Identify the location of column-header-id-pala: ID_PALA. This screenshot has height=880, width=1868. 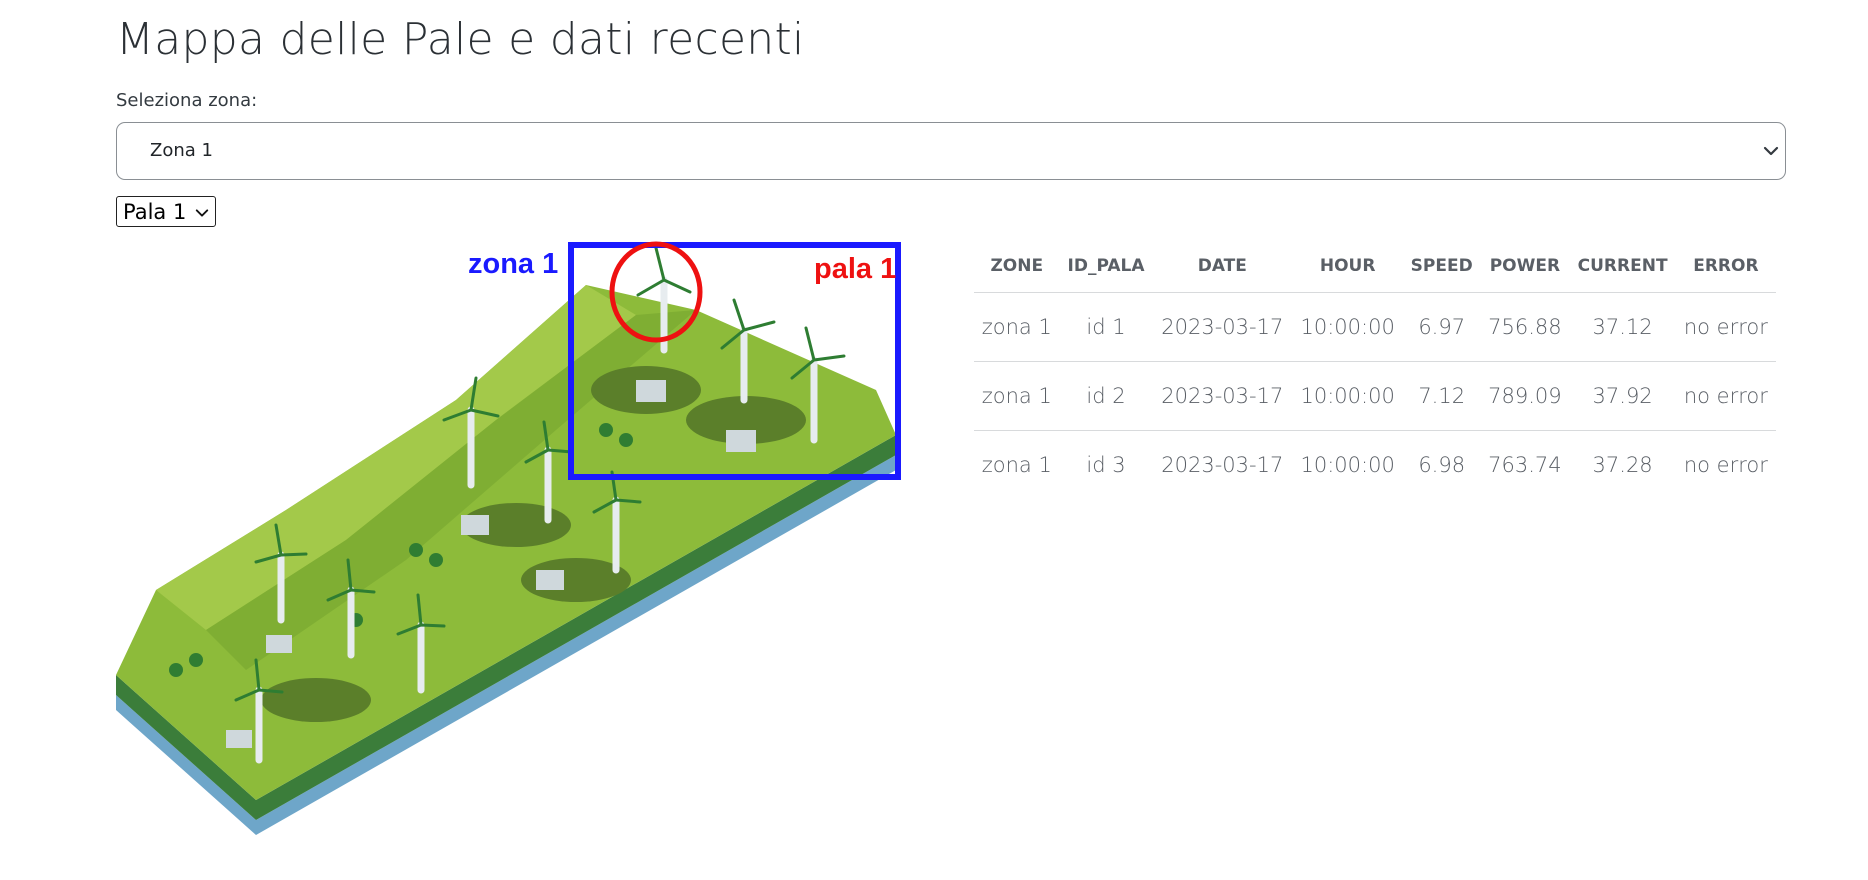
(1106, 266).